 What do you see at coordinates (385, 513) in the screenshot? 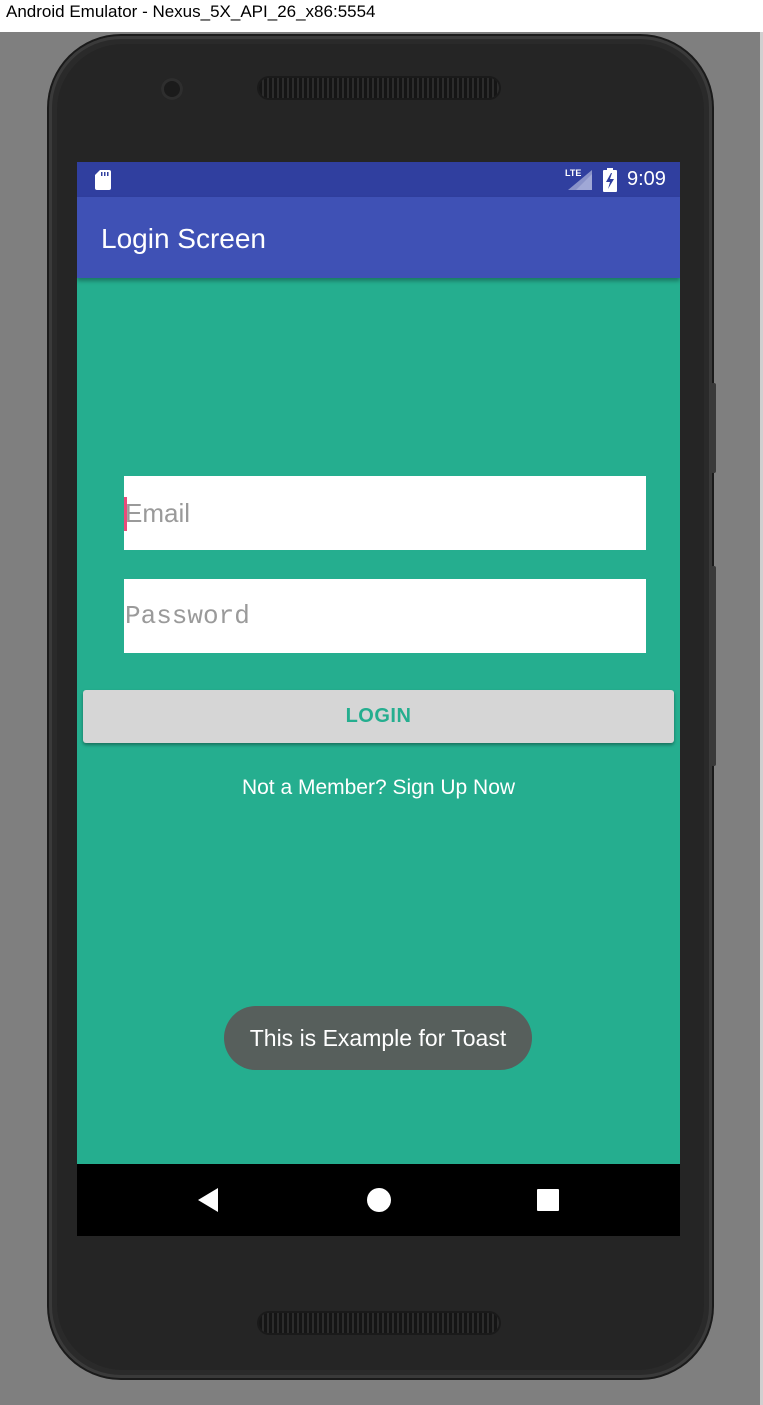
I see `email-field` at bounding box center [385, 513].